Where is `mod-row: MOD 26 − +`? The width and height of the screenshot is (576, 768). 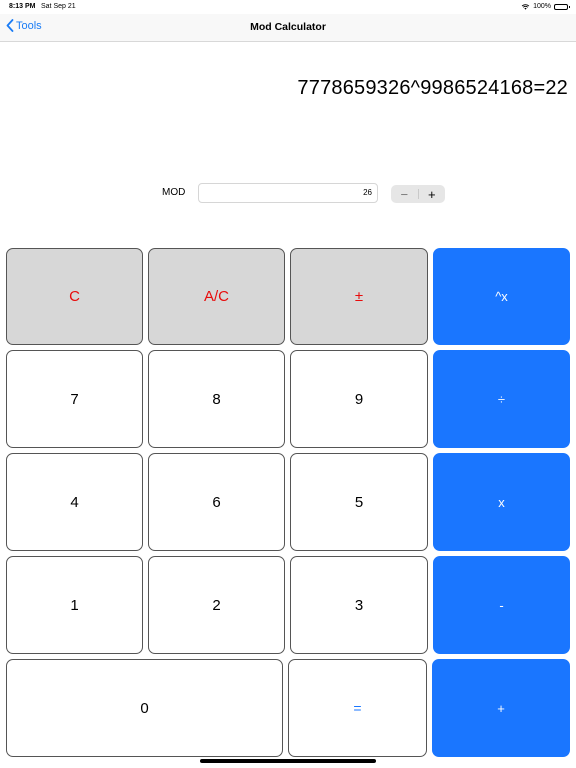
mod-row: MOD 26 − + is located at coordinates (288, 193).